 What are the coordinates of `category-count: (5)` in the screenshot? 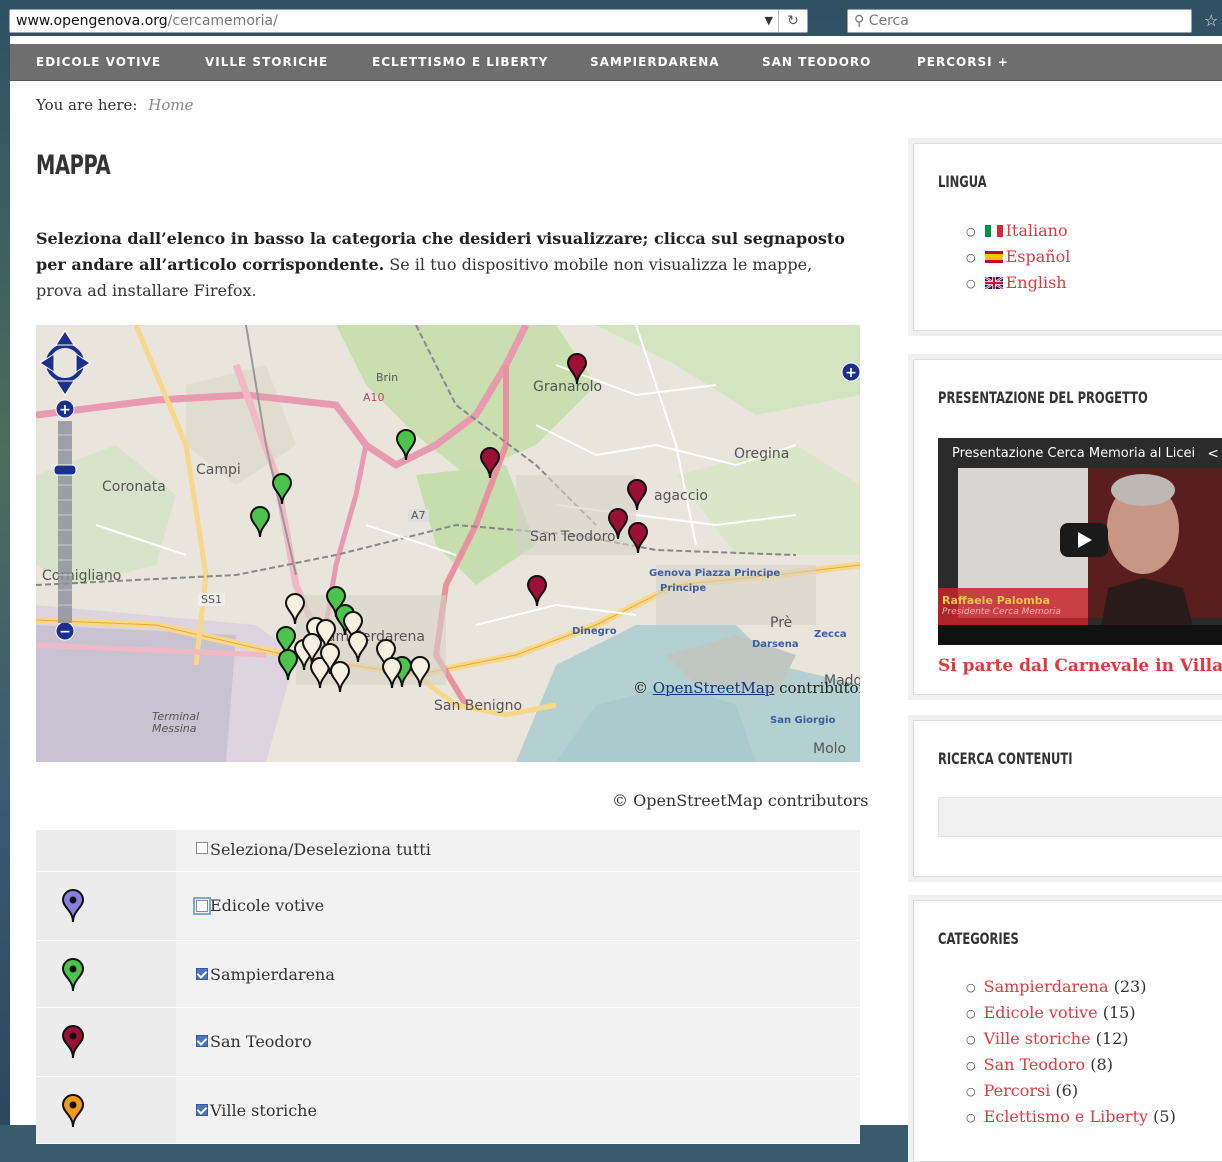 It's located at (1164, 1116).